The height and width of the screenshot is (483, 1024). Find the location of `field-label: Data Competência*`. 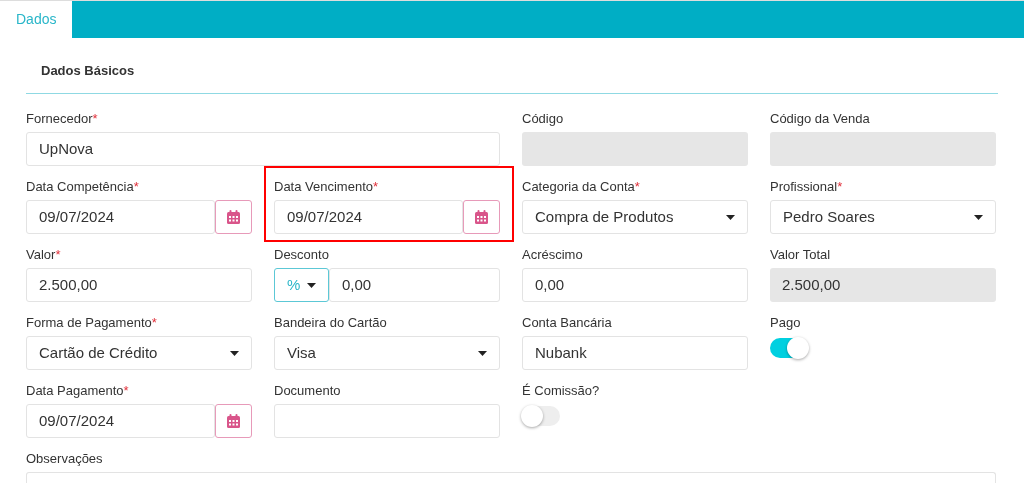

field-label: Data Competência* is located at coordinates (82, 186).